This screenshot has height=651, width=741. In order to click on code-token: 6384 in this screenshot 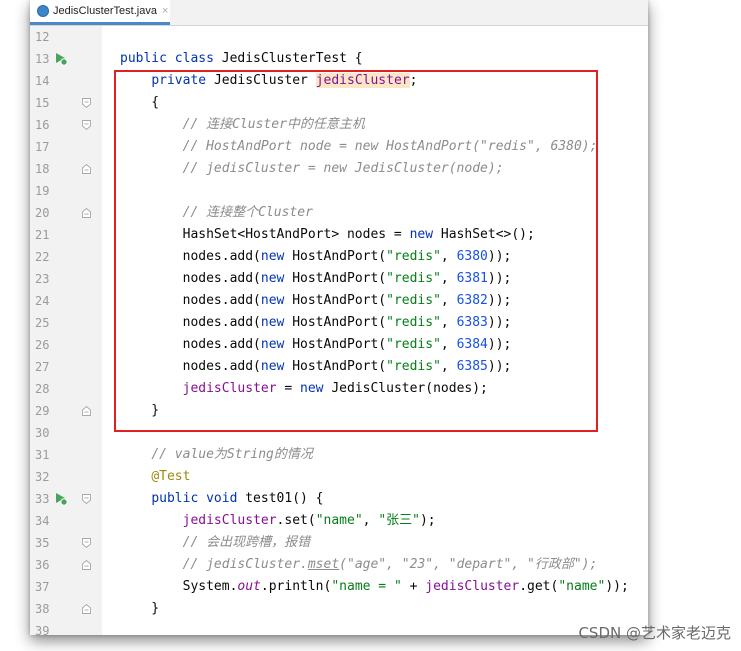, I will do `click(472, 344)`.